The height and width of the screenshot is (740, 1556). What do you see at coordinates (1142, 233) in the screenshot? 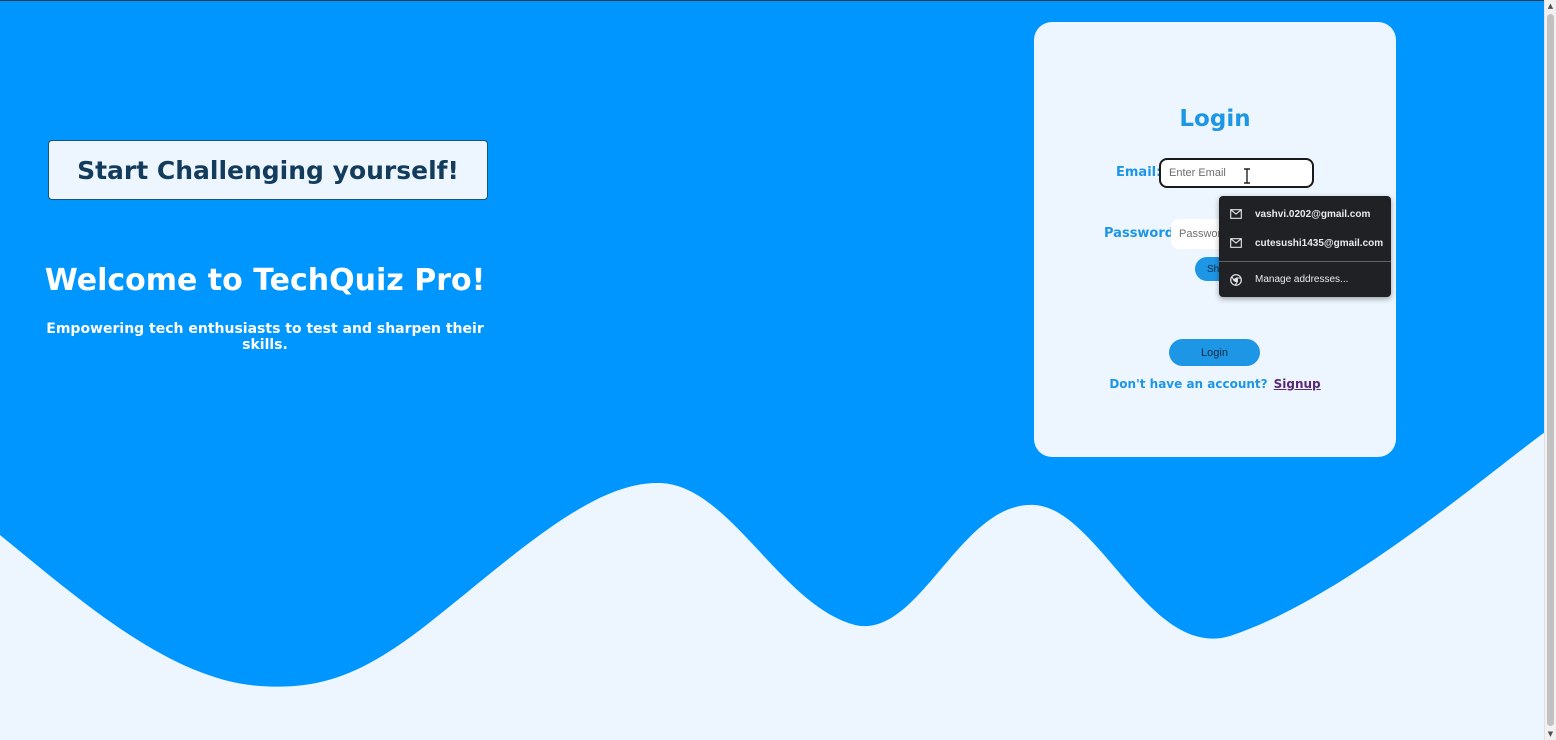
I see `password-label: Password:` at bounding box center [1142, 233].